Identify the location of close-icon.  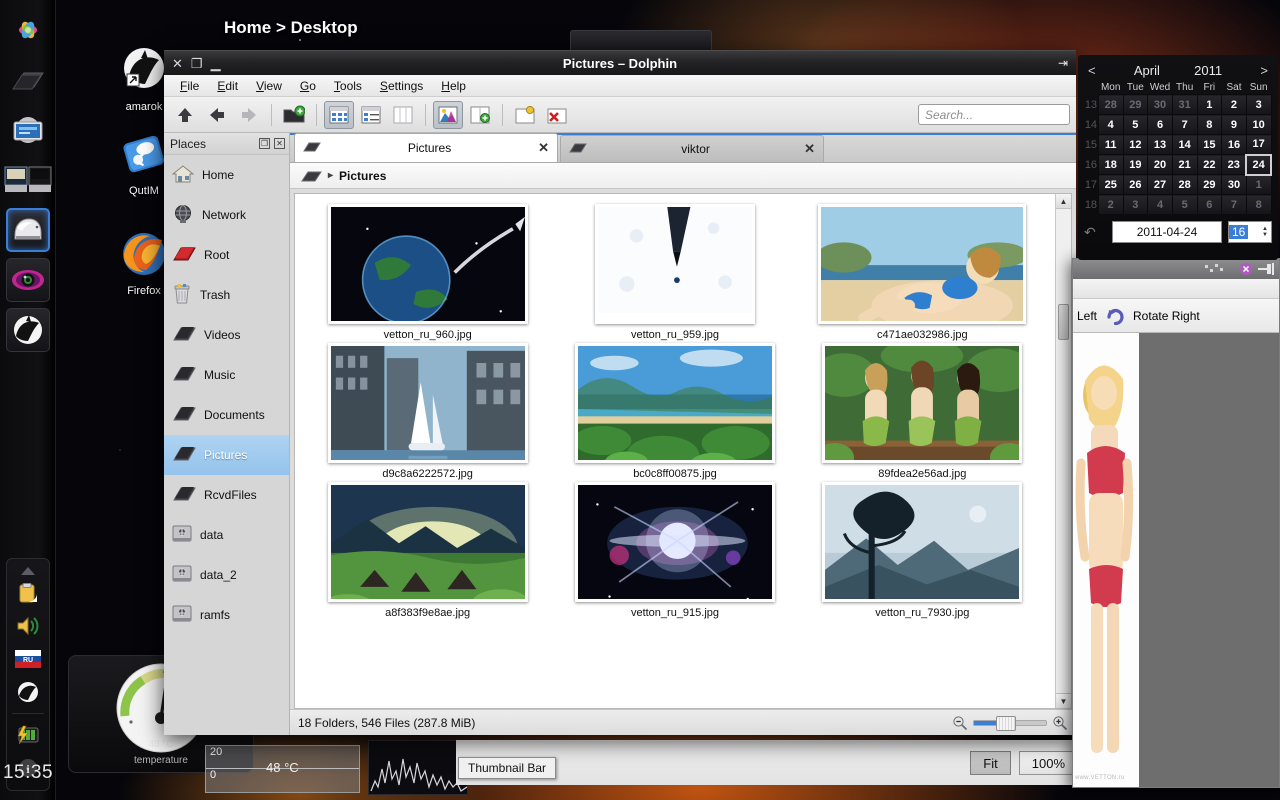
(1246, 269).